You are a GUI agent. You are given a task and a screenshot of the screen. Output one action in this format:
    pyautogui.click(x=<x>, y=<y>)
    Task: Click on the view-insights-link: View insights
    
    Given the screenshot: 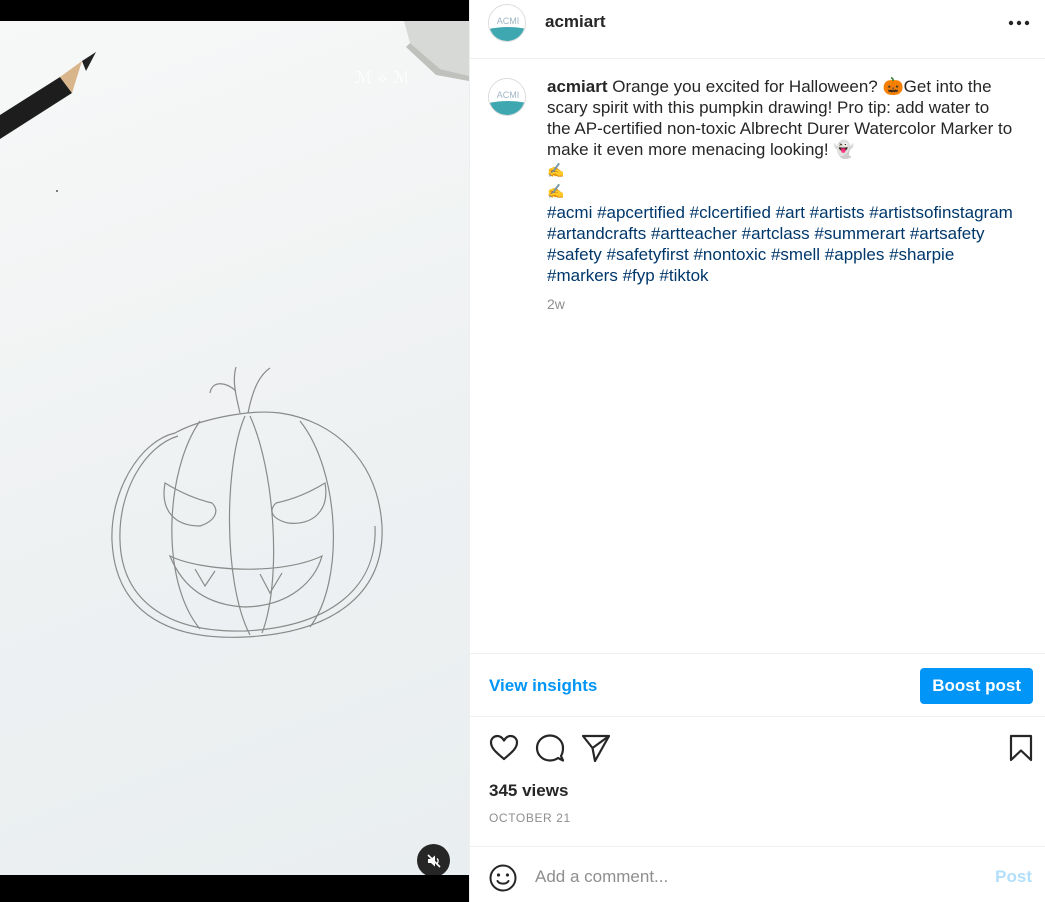 What is the action you would take?
    pyautogui.click(x=543, y=686)
    